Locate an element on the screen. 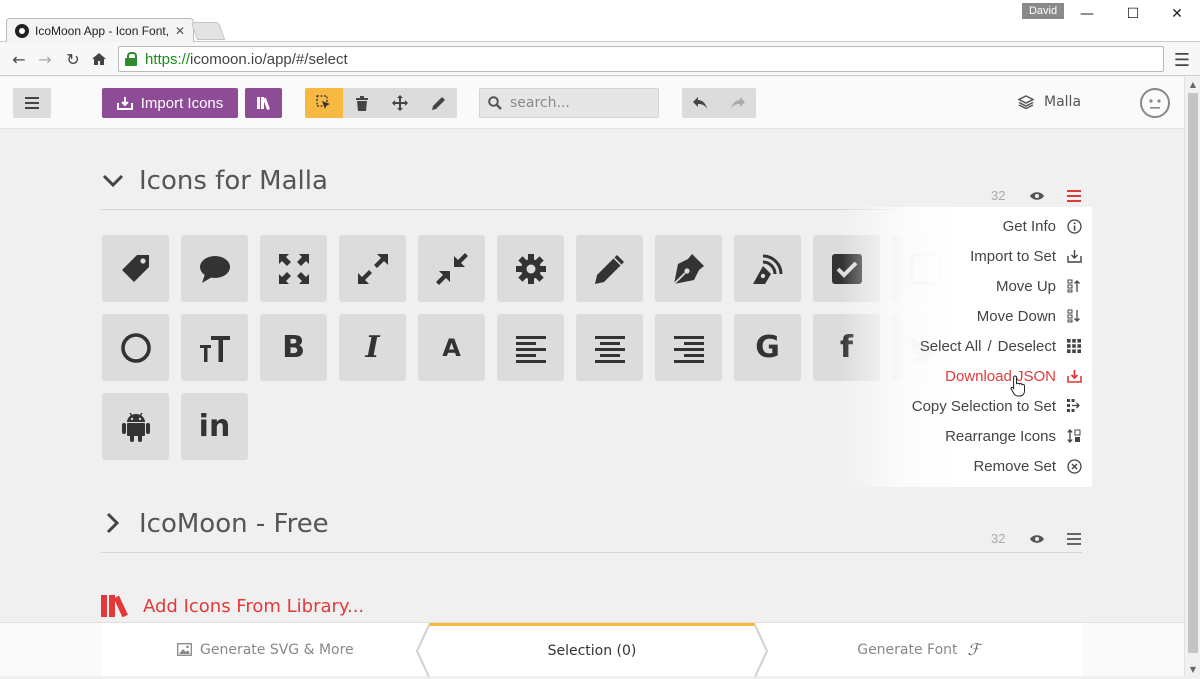 Image resolution: width=1200 pixels, height=679 pixels. set-title-icomoon-free: IcoMoon - Free is located at coordinates (234, 524).